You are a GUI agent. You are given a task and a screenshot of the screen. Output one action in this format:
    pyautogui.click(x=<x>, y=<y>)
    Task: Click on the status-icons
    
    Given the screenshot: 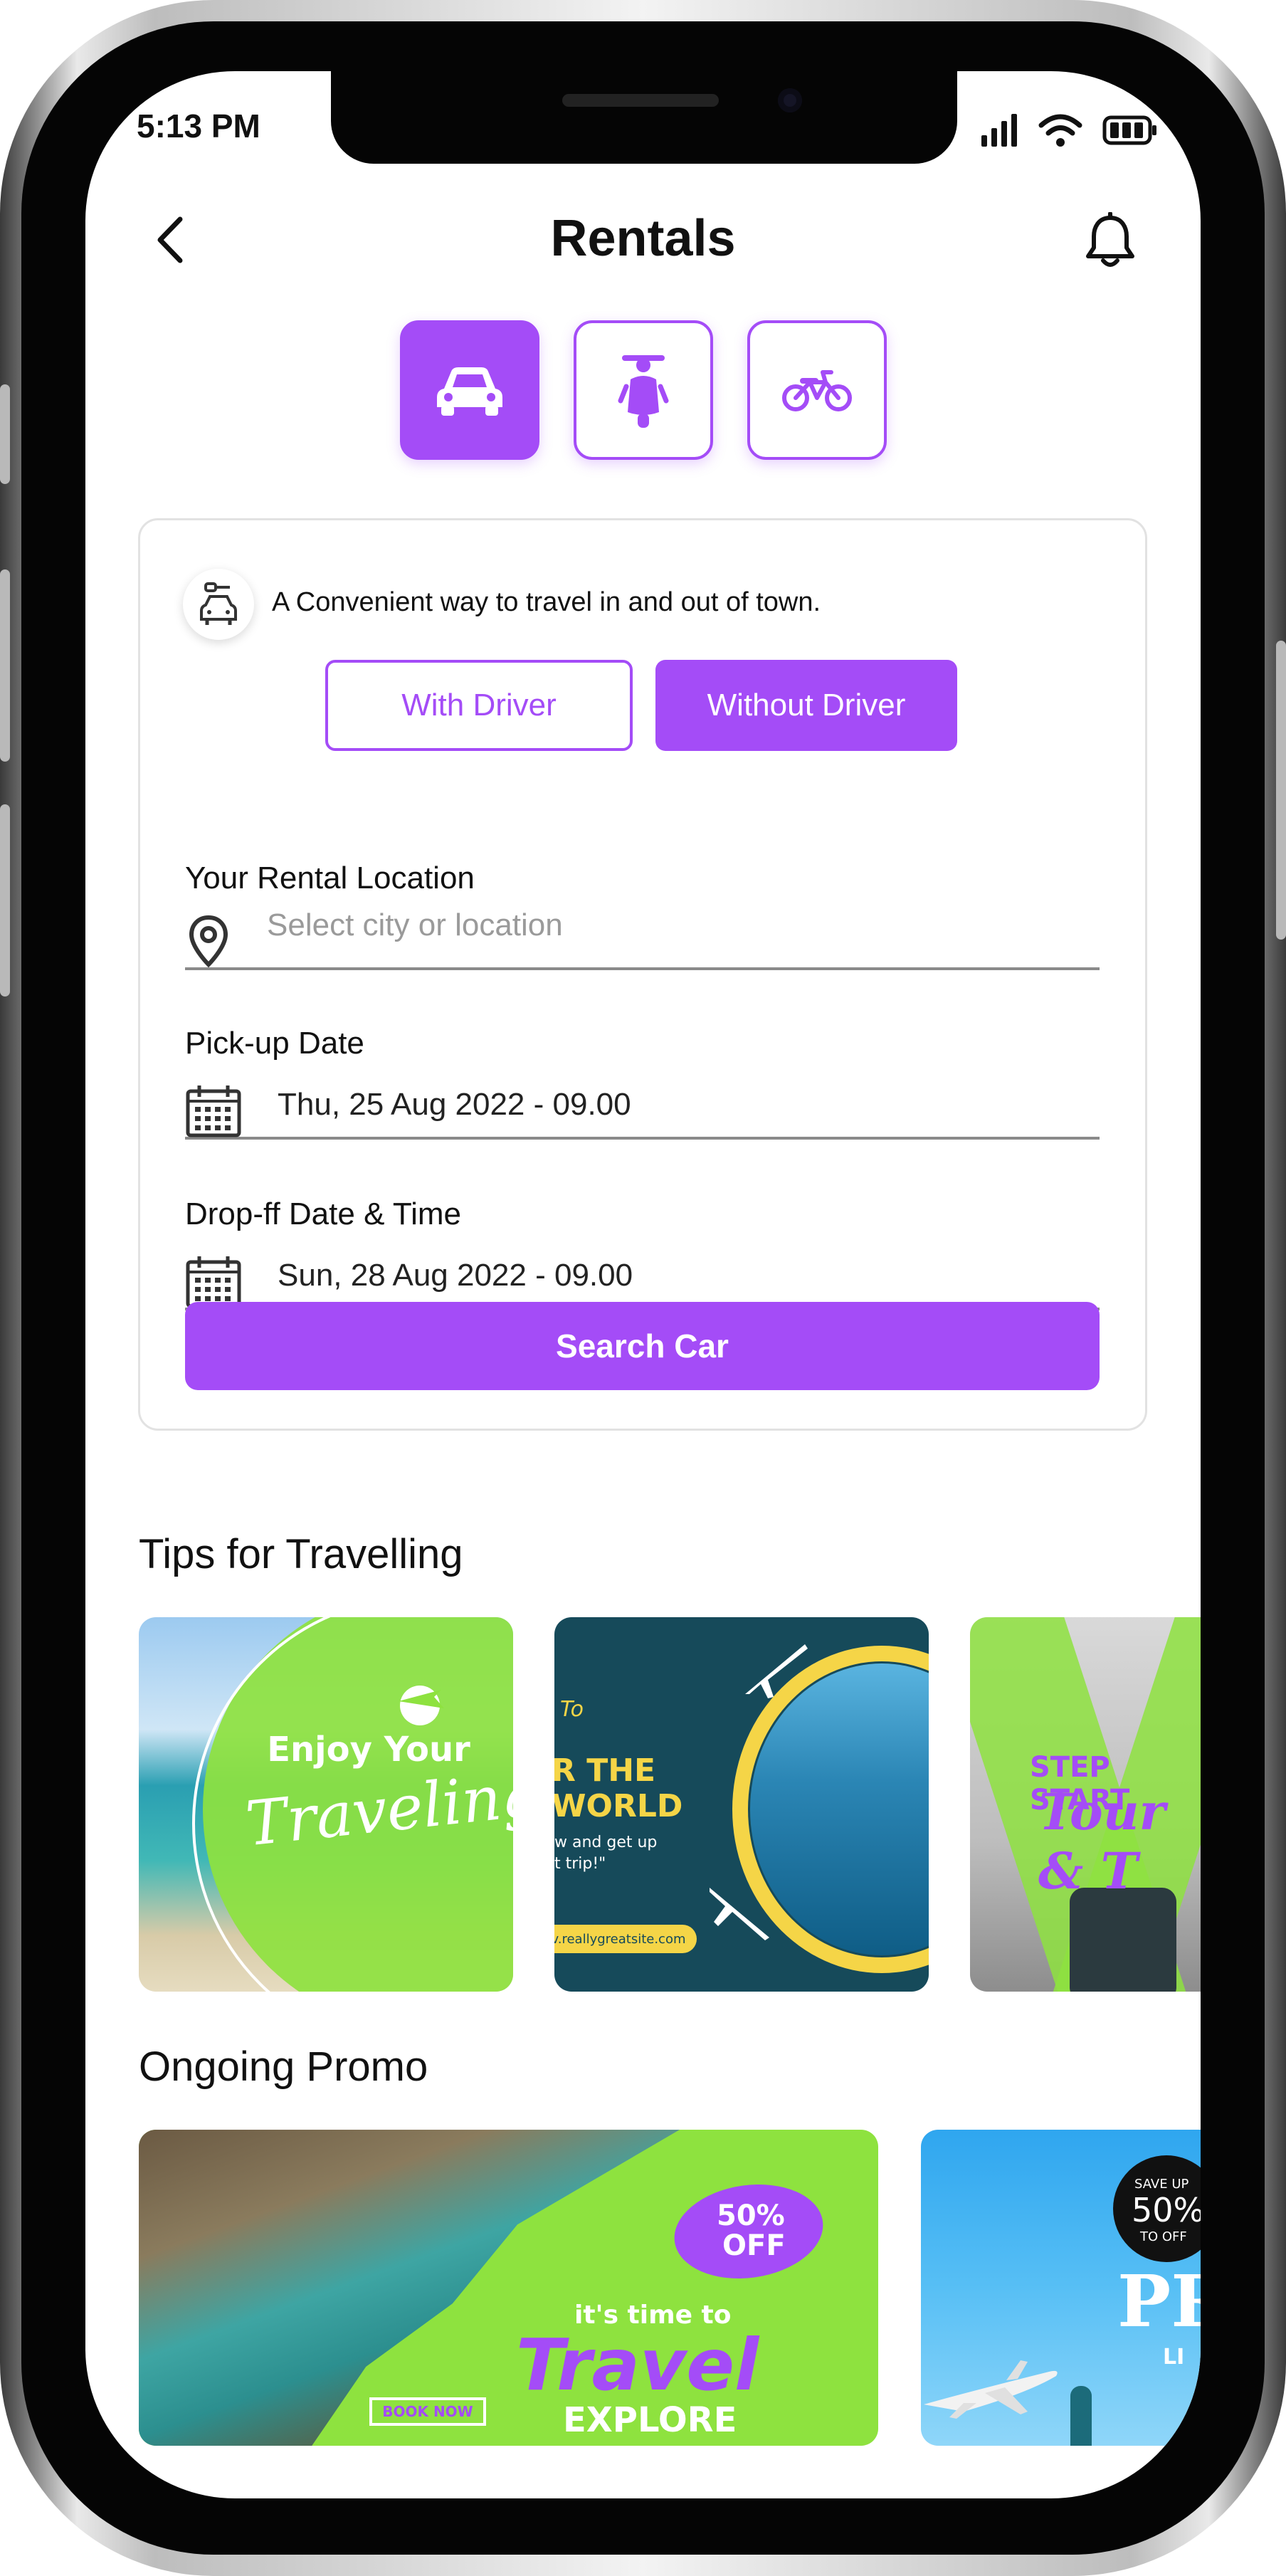 What is the action you would take?
    pyautogui.click(x=1069, y=130)
    